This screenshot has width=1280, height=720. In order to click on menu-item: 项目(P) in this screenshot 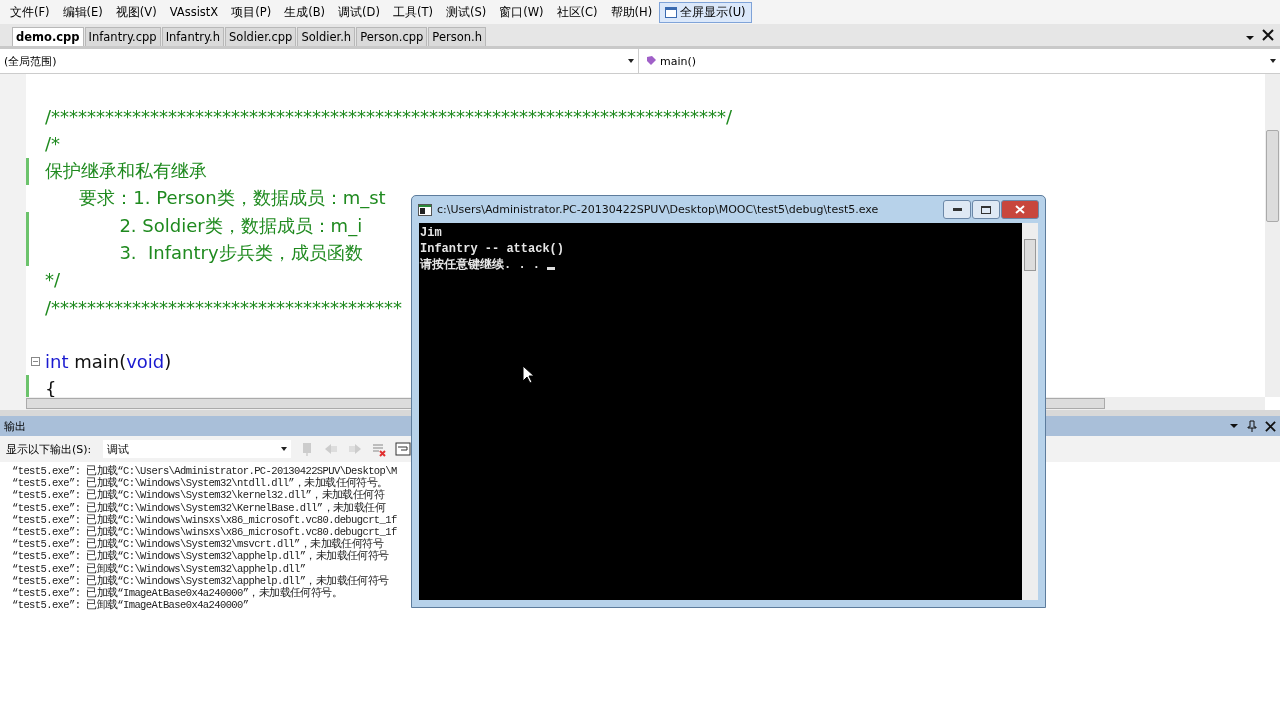, I will do `click(251, 12)`.